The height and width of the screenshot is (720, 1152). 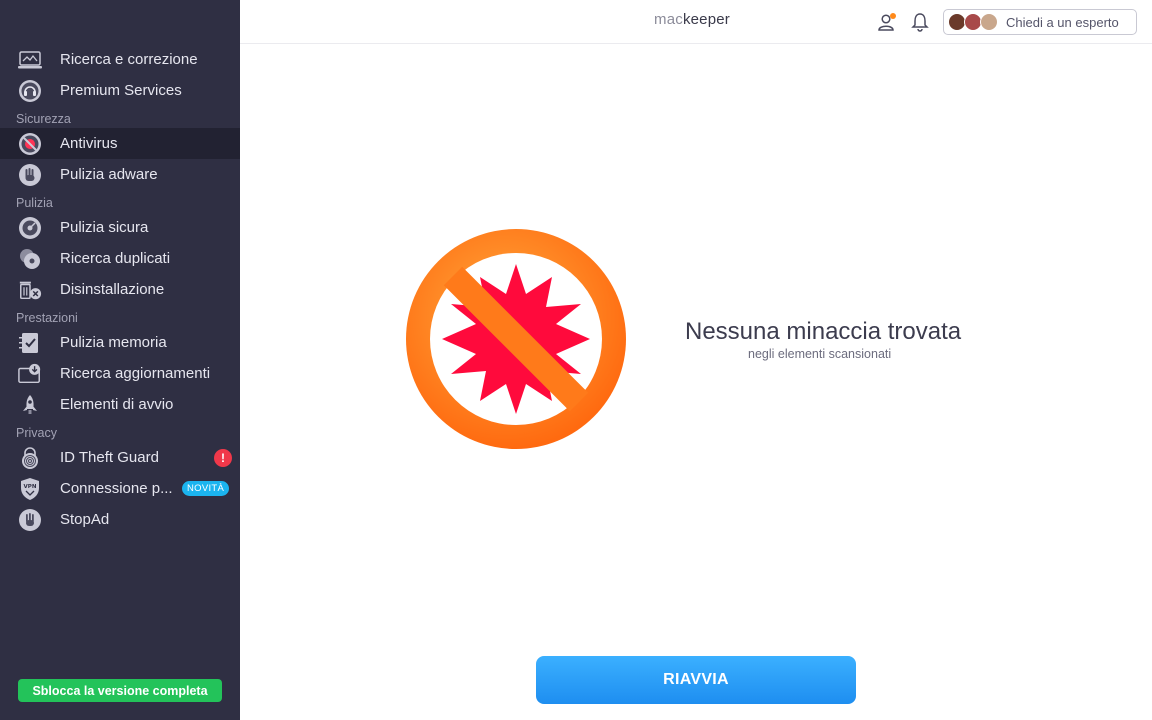 I want to click on svg-text: VPN, so click(x=30, y=487).